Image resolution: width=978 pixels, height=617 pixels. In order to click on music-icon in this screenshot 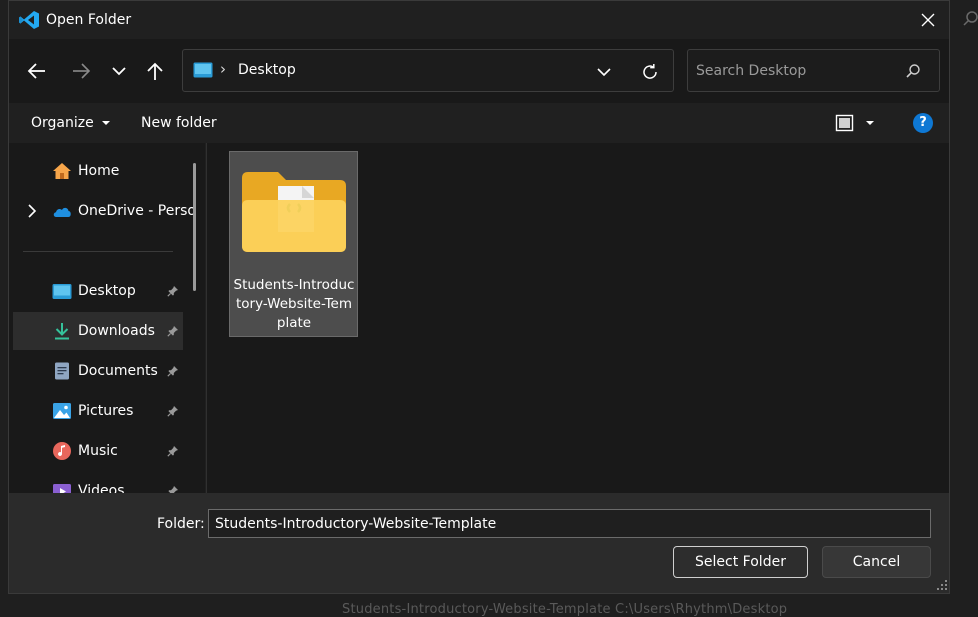, I will do `click(62, 451)`.